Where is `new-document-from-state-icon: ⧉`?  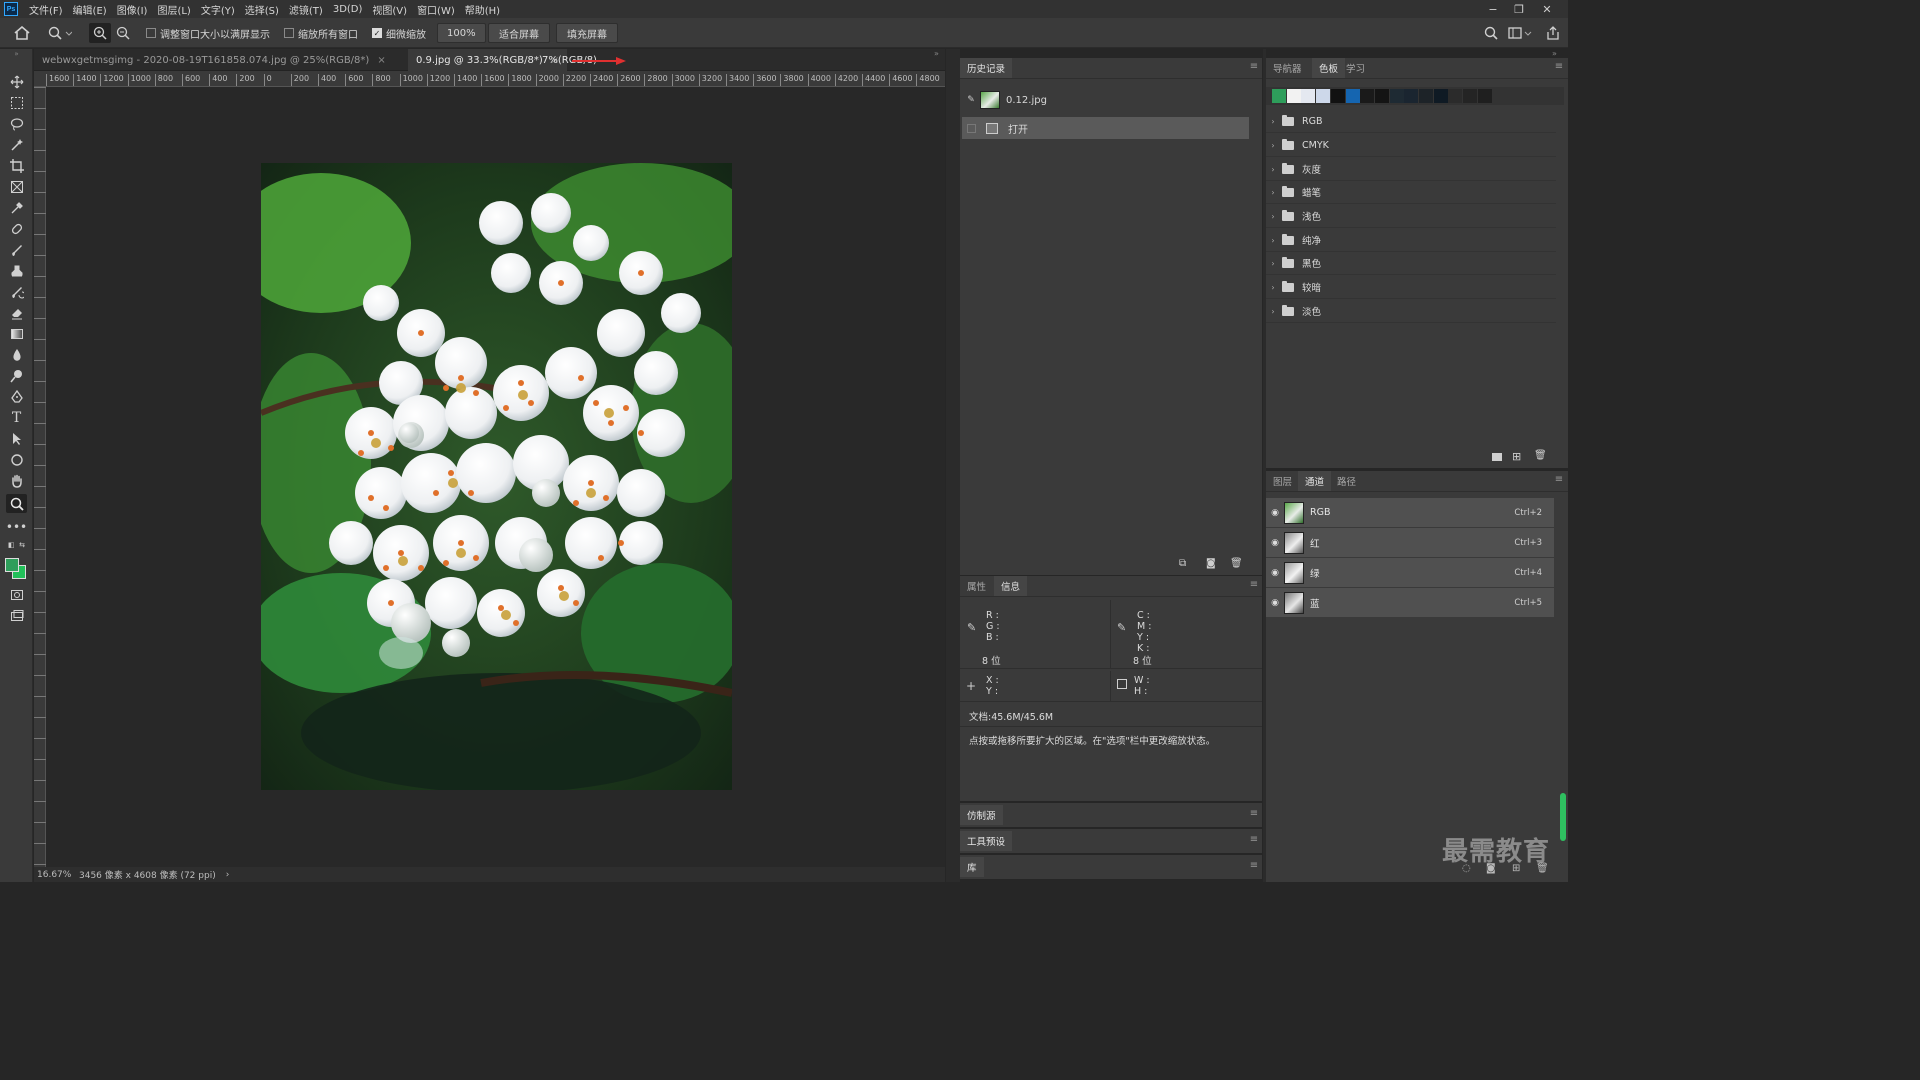 new-document-from-state-icon: ⧉ is located at coordinates (1182, 563).